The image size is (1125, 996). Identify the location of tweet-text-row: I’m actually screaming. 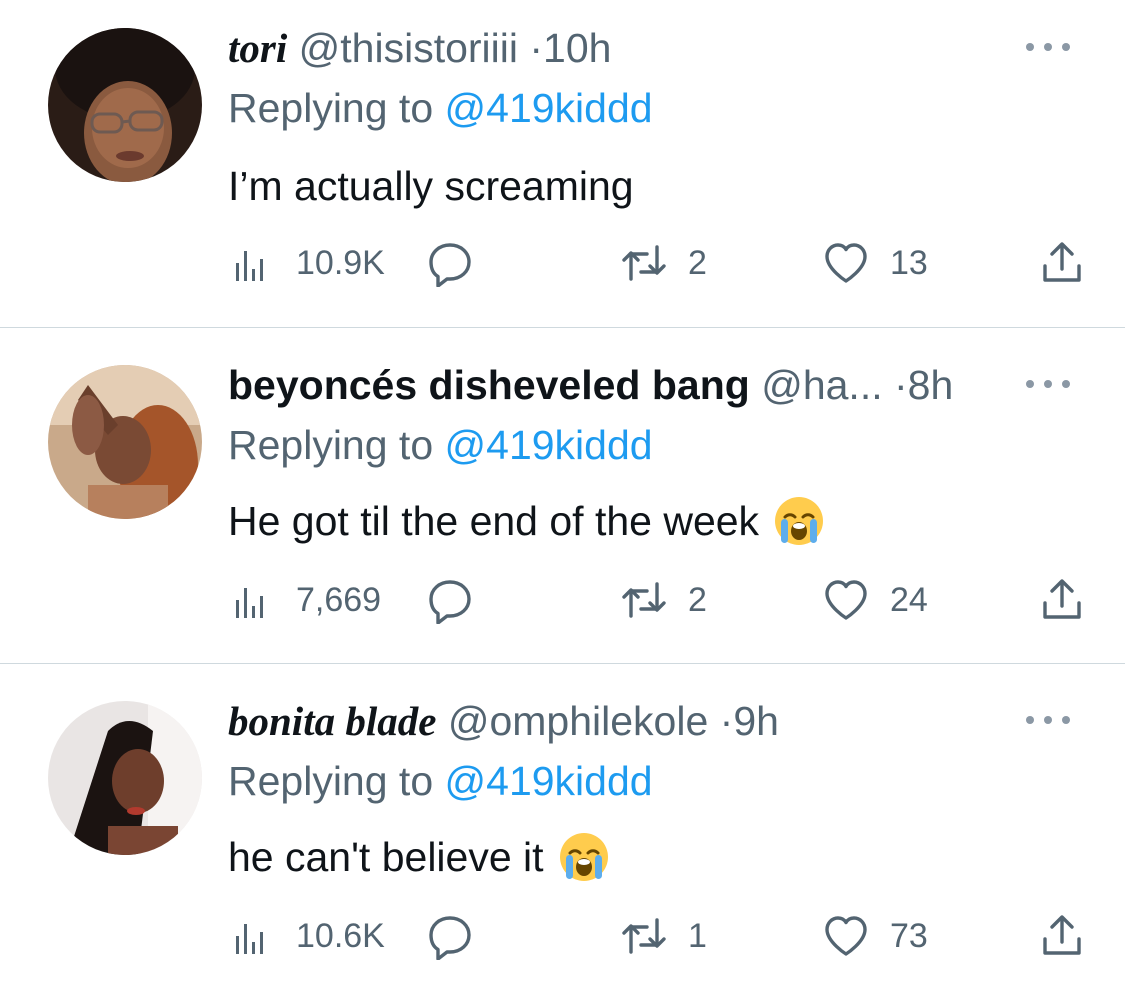
(431, 186).